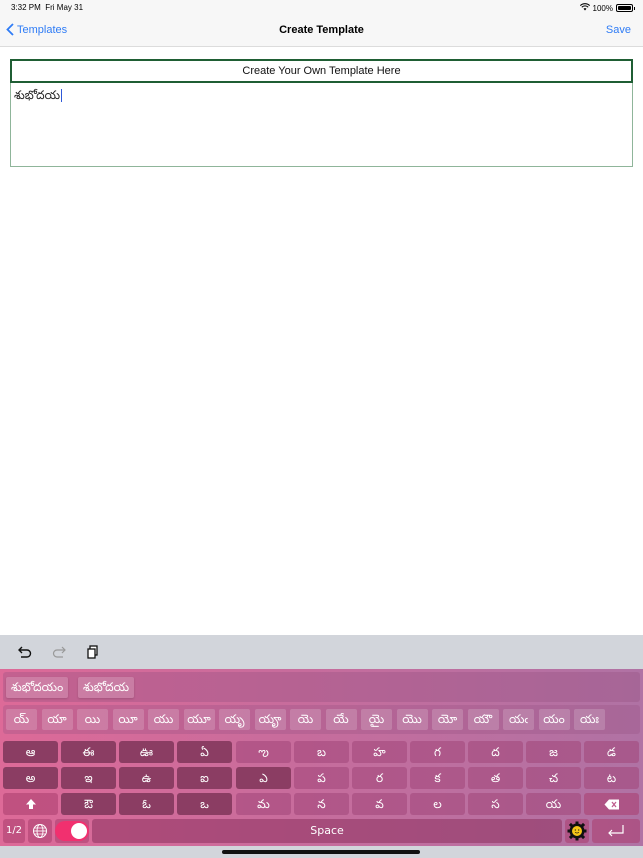  What do you see at coordinates (146, 778) in the screenshot?
I see `letter-key: ఉ` at bounding box center [146, 778].